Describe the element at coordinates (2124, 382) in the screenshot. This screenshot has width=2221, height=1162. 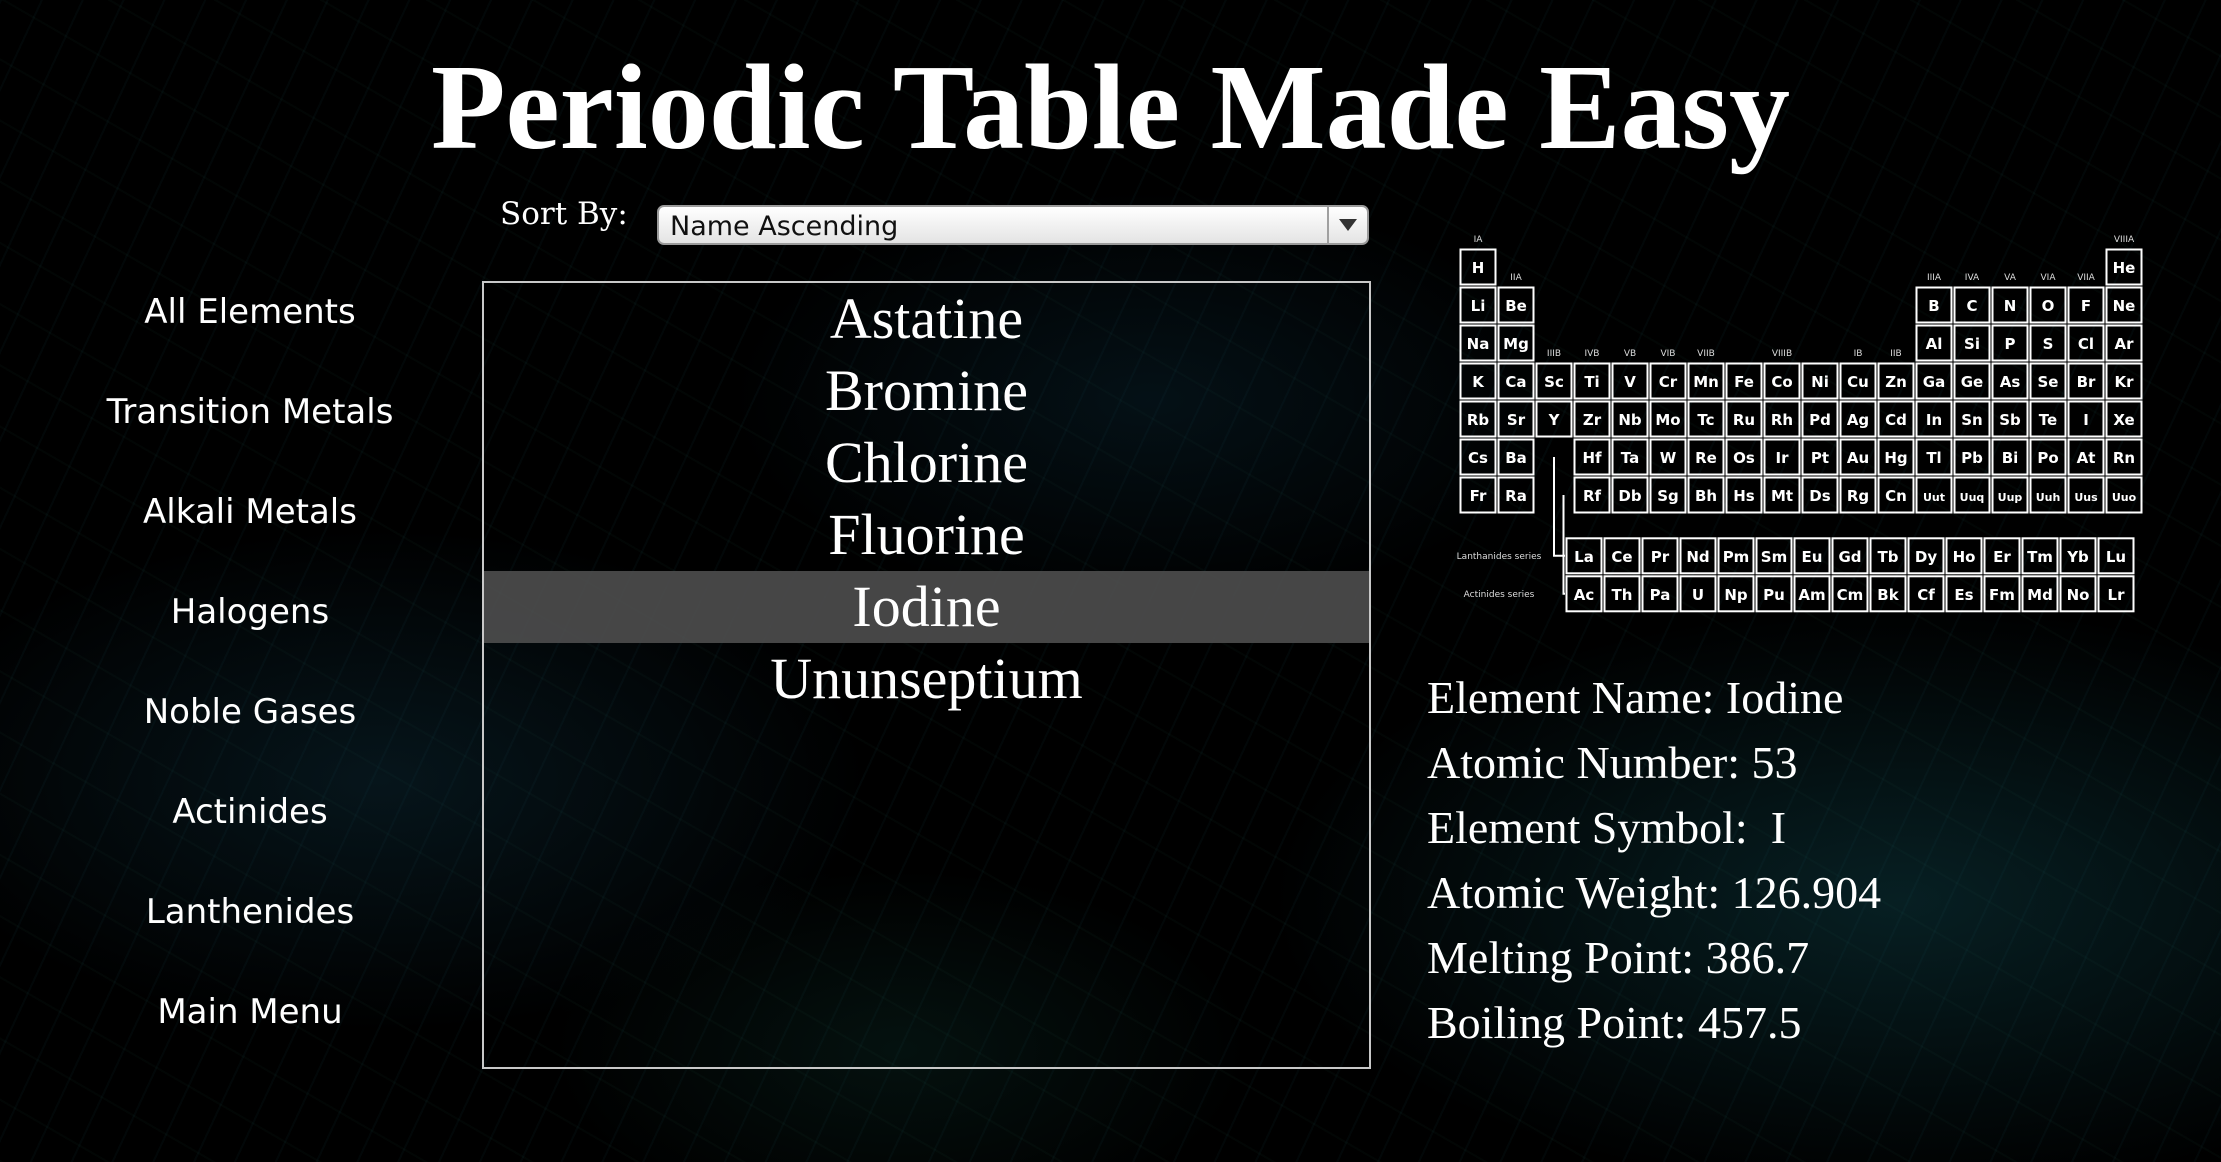
I see `element-cell: Kr` at that location.